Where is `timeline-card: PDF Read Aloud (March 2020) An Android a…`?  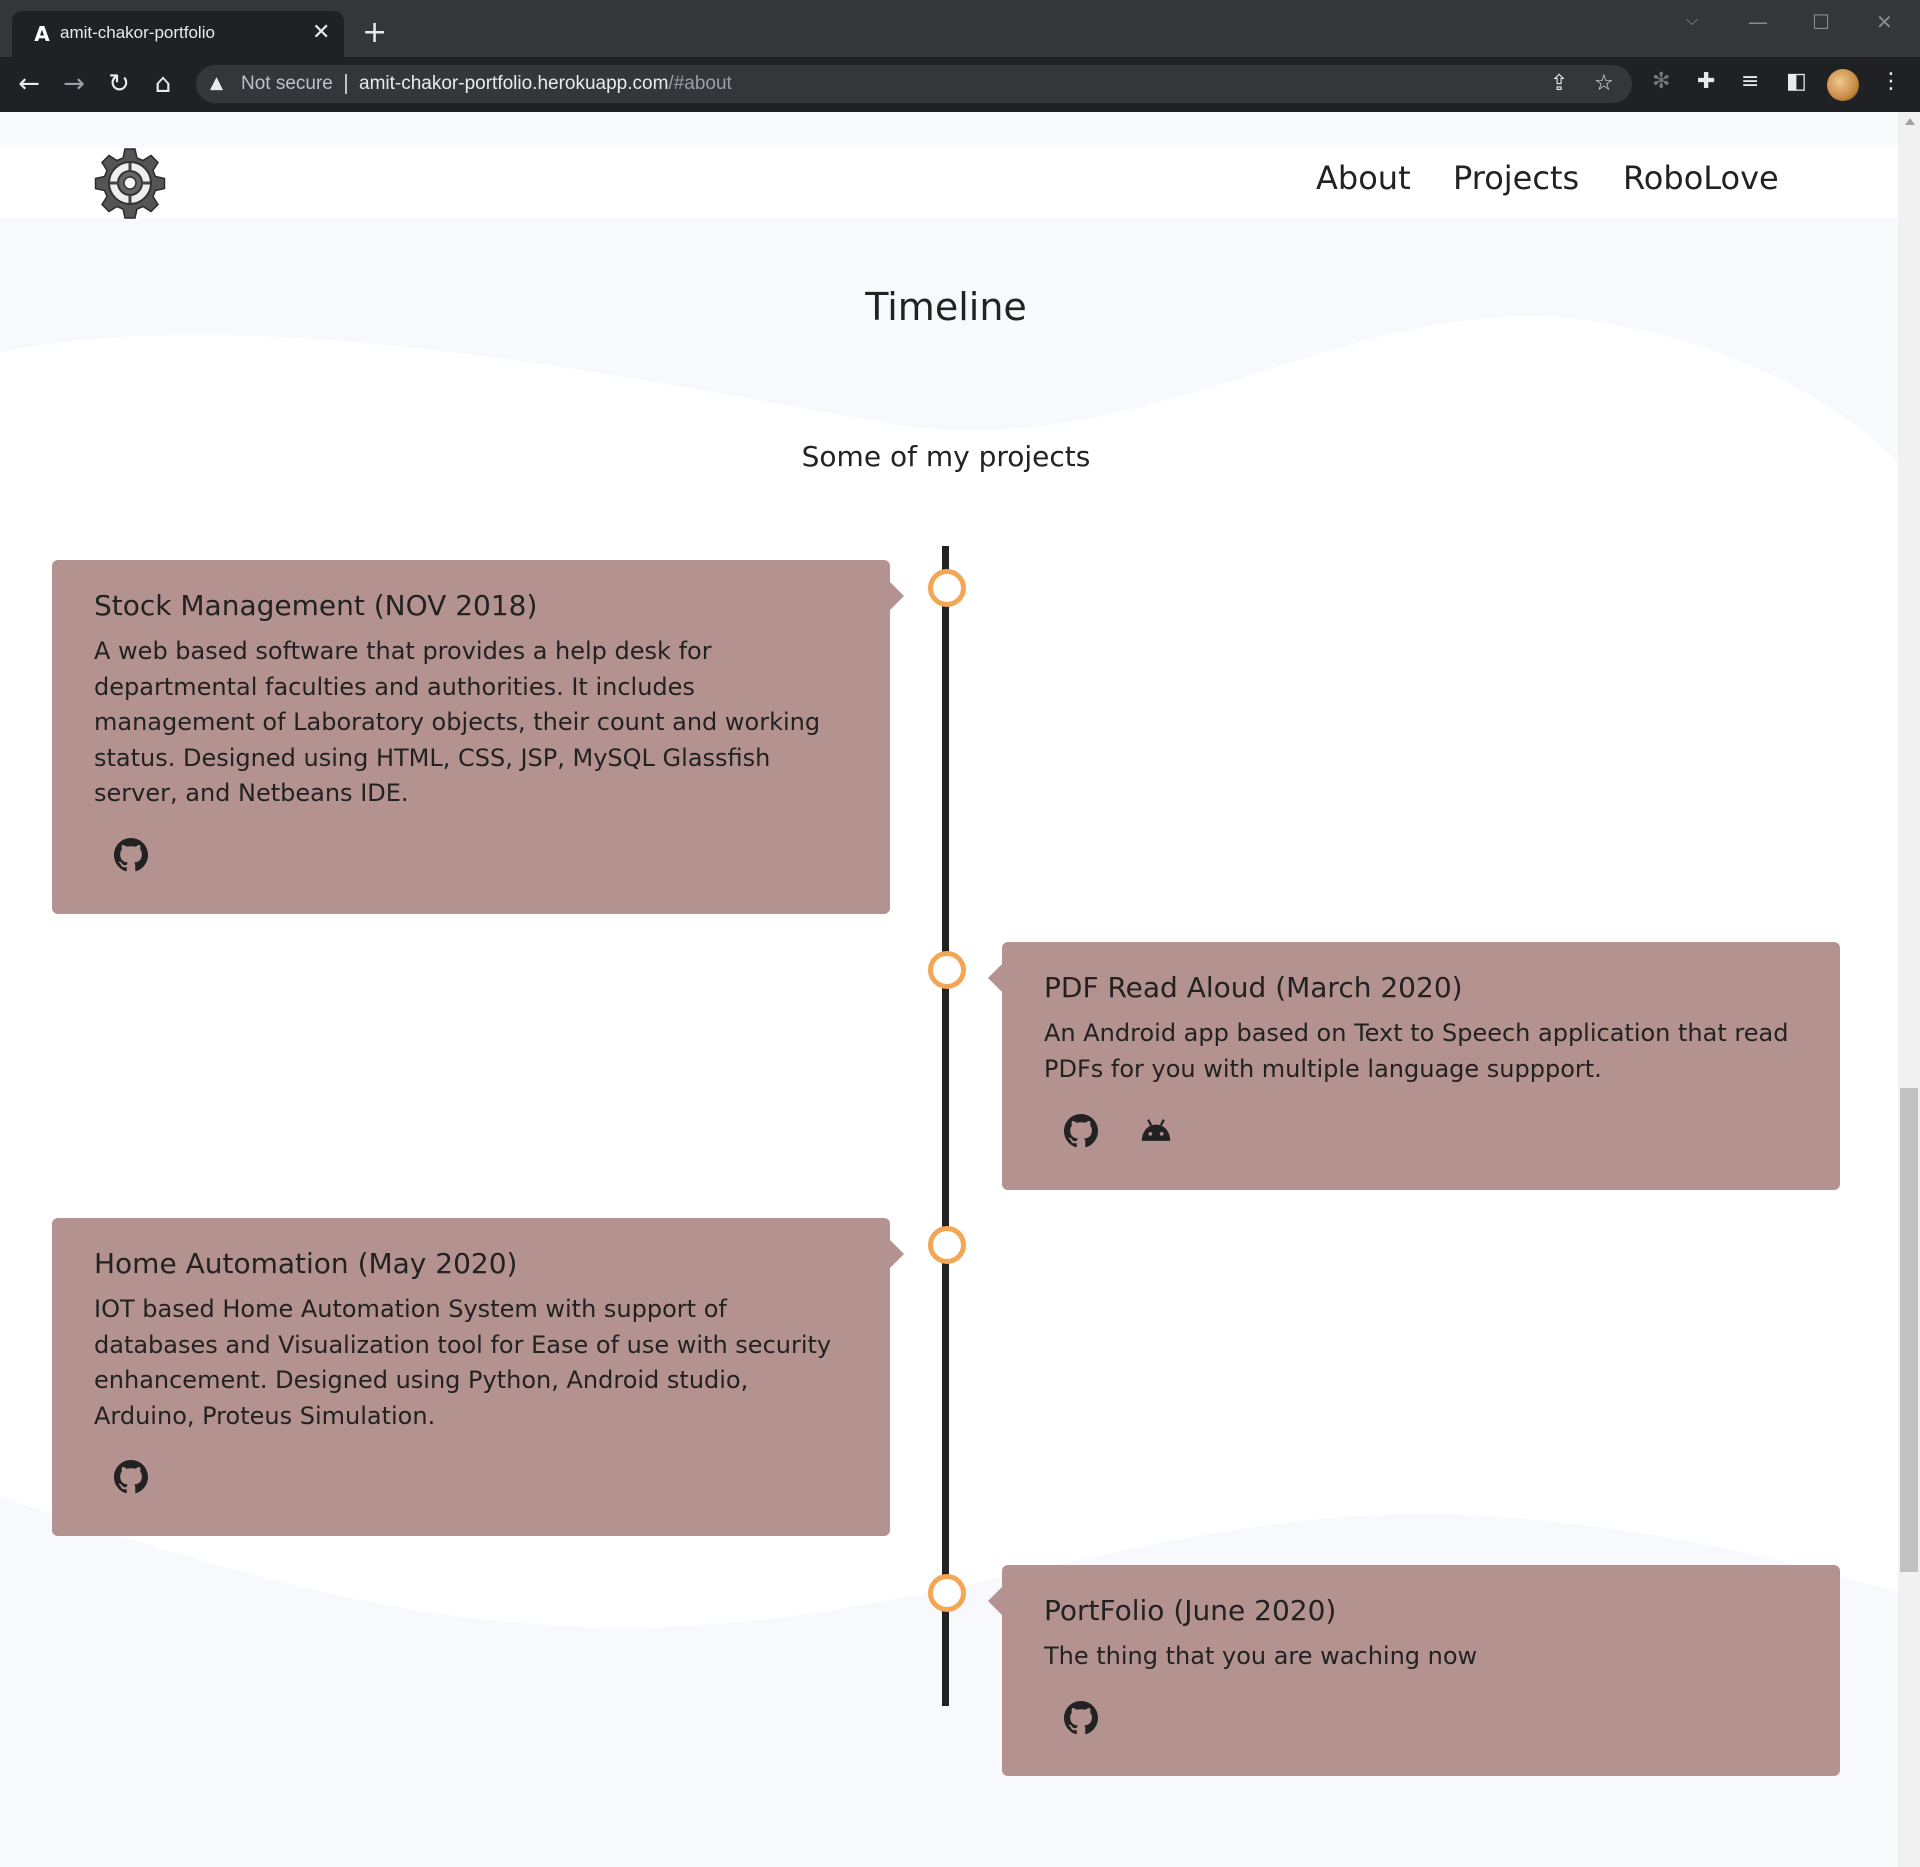
timeline-card: PDF Read Aloud (March 2020) An Android a… is located at coordinates (1414, 1066).